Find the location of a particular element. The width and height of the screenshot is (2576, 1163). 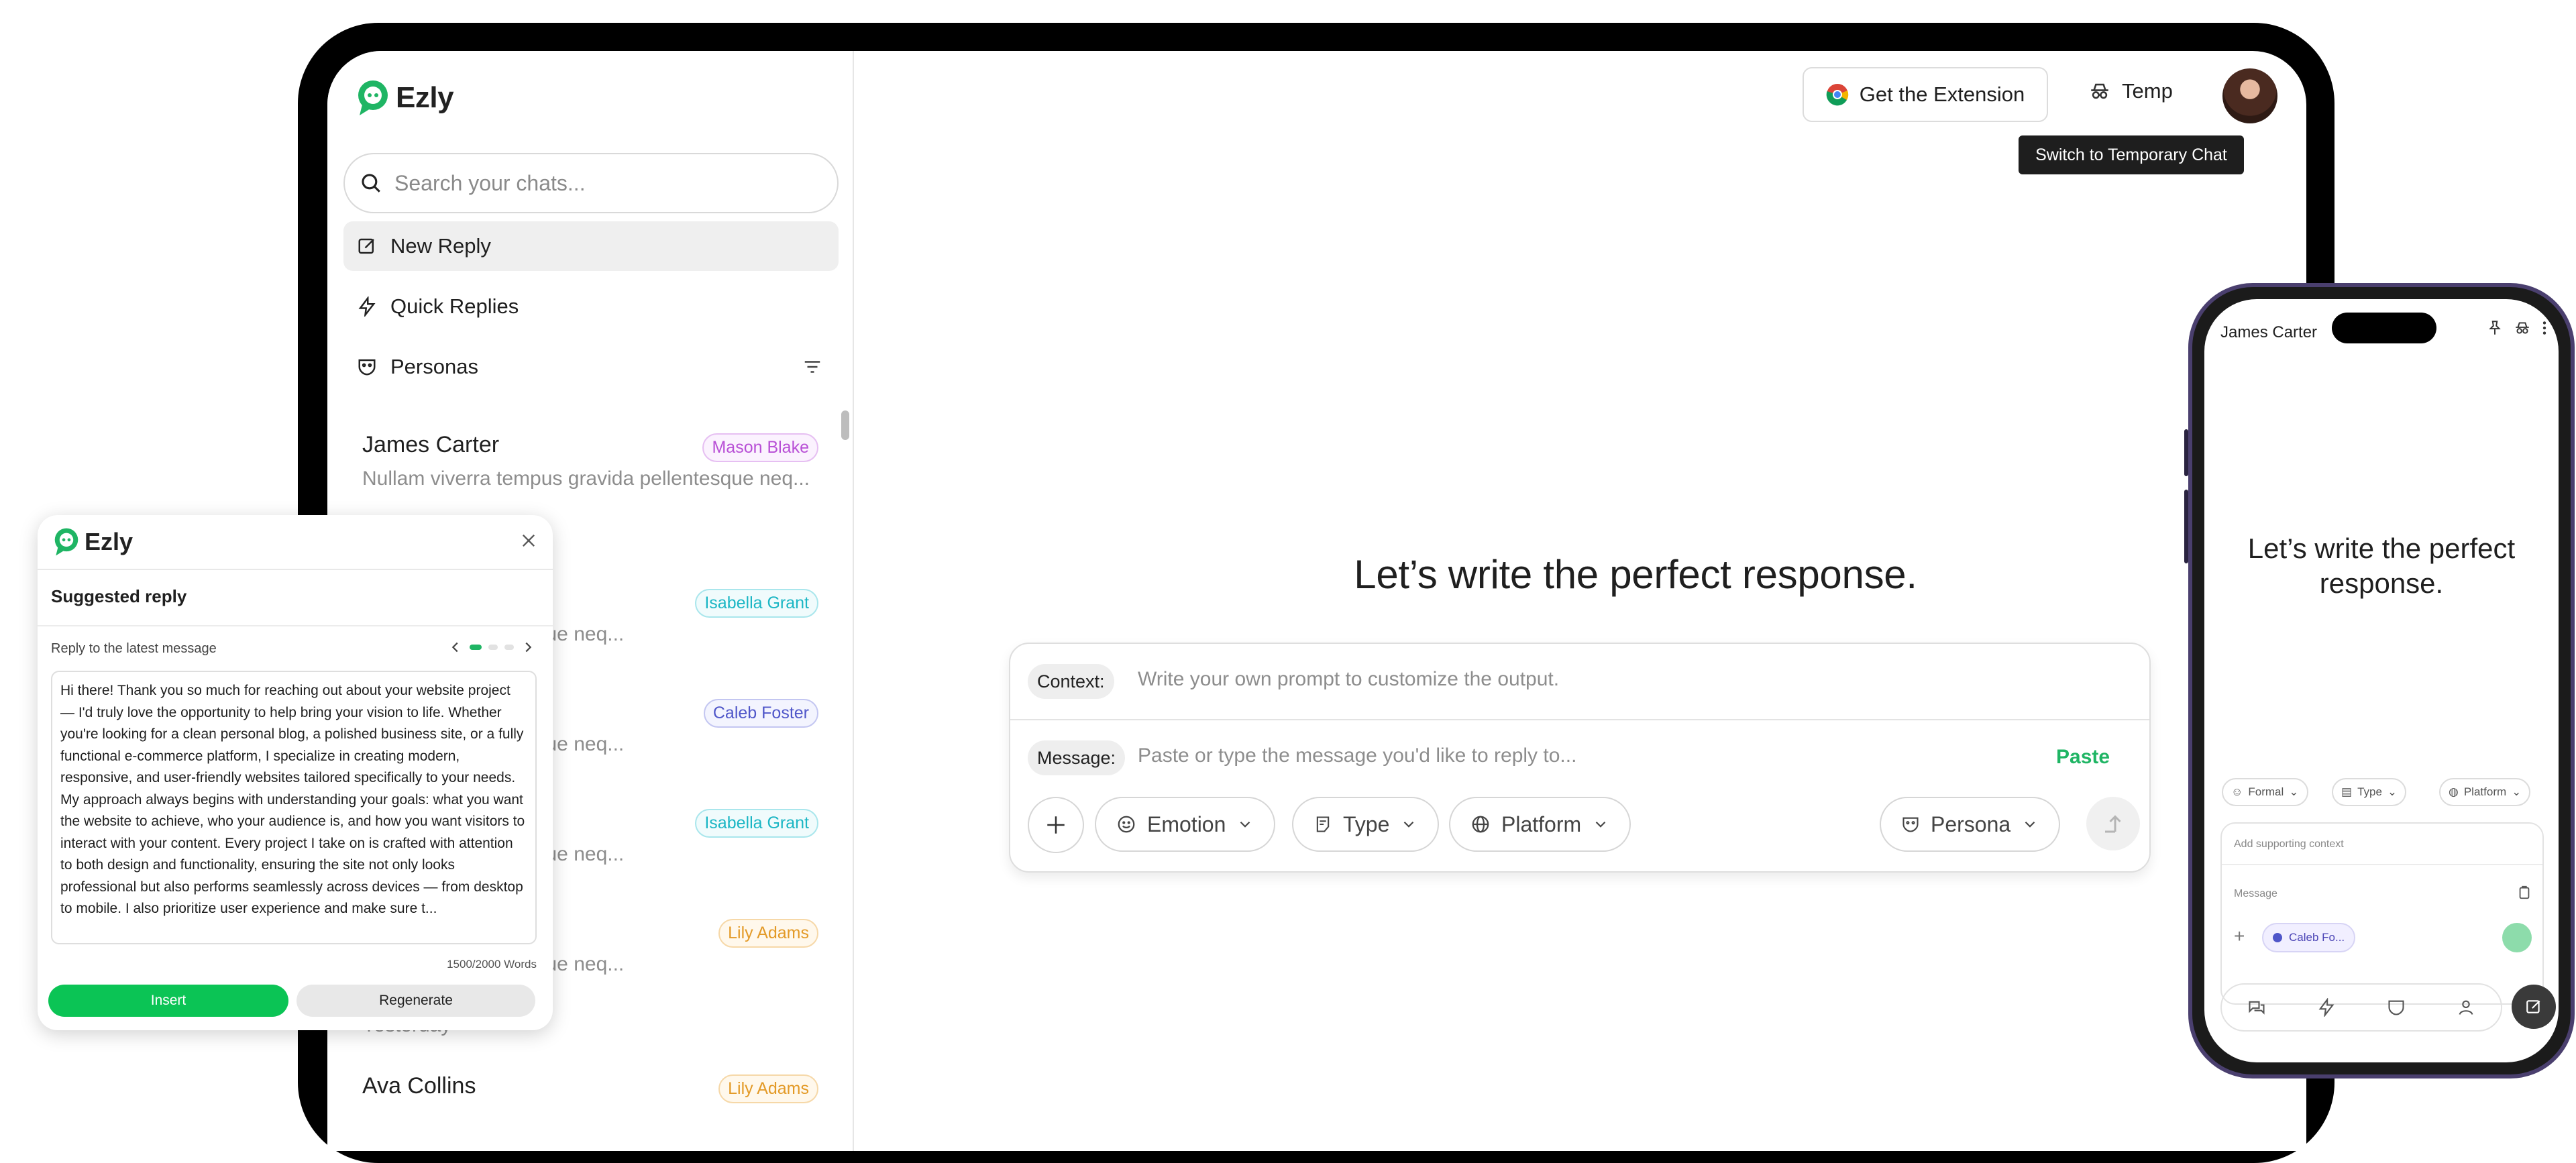

chip-label: Emotion is located at coordinates (1186, 824).